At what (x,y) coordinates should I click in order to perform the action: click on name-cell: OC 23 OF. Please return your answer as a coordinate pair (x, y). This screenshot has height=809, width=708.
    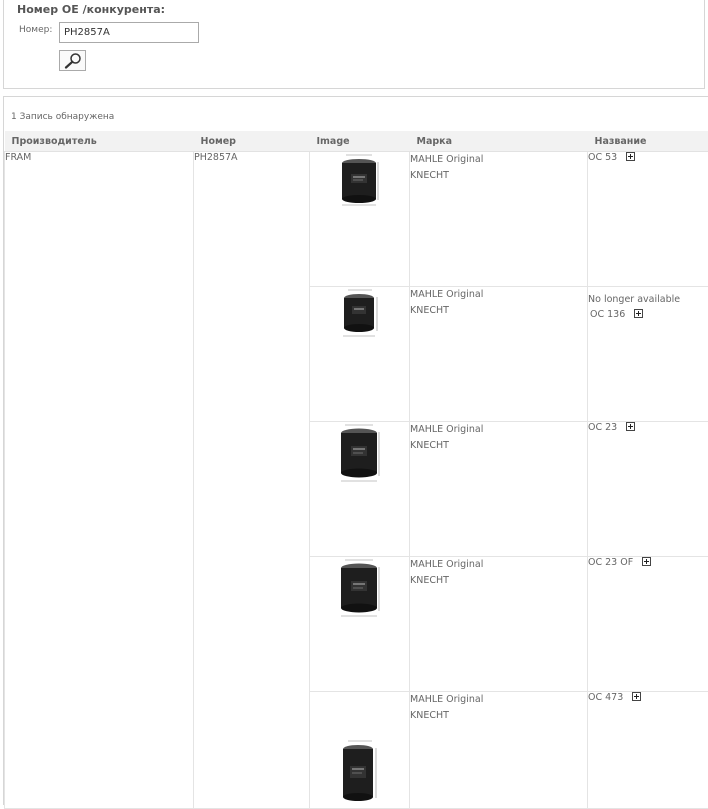
    Looking at the image, I should click on (648, 624).